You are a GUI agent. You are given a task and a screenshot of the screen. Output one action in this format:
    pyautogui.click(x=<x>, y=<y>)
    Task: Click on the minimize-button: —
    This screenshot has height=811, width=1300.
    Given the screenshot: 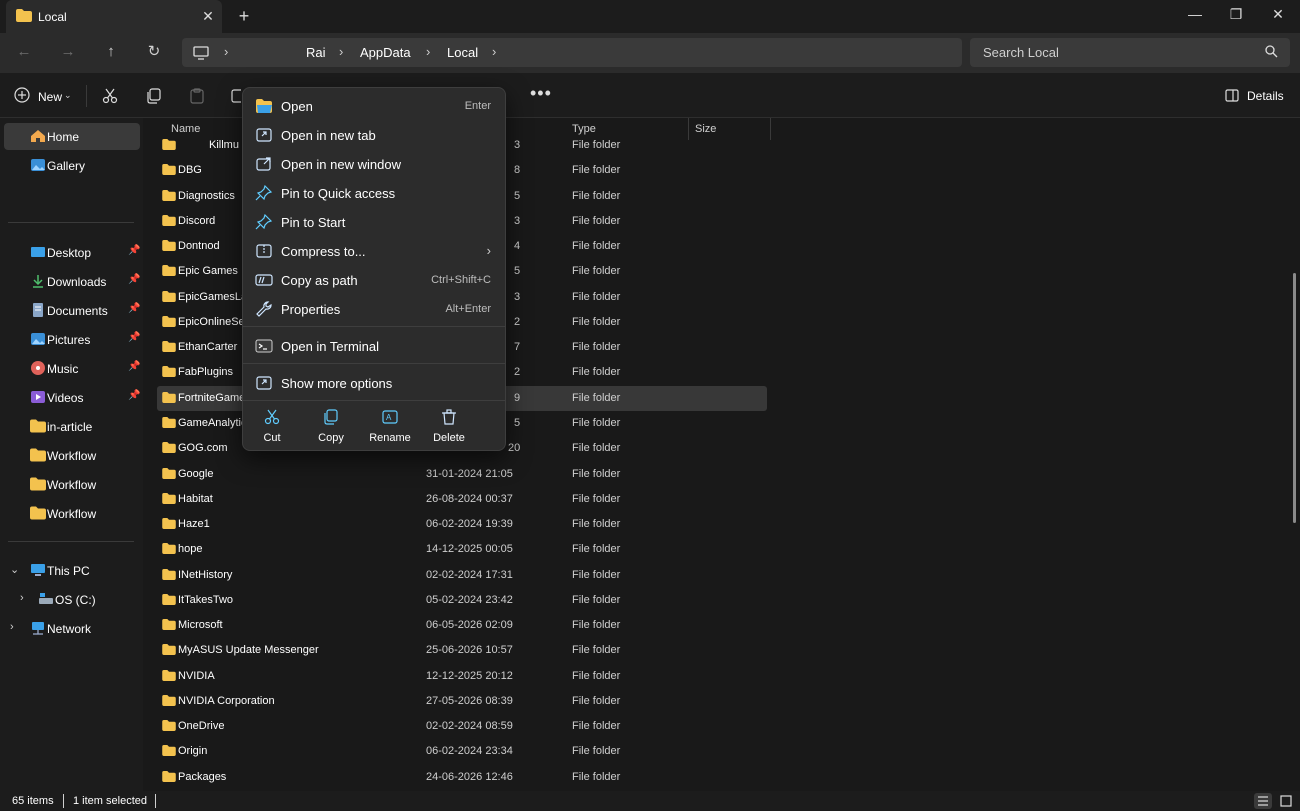 What is the action you would take?
    pyautogui.click(x=1195, y=15)
    